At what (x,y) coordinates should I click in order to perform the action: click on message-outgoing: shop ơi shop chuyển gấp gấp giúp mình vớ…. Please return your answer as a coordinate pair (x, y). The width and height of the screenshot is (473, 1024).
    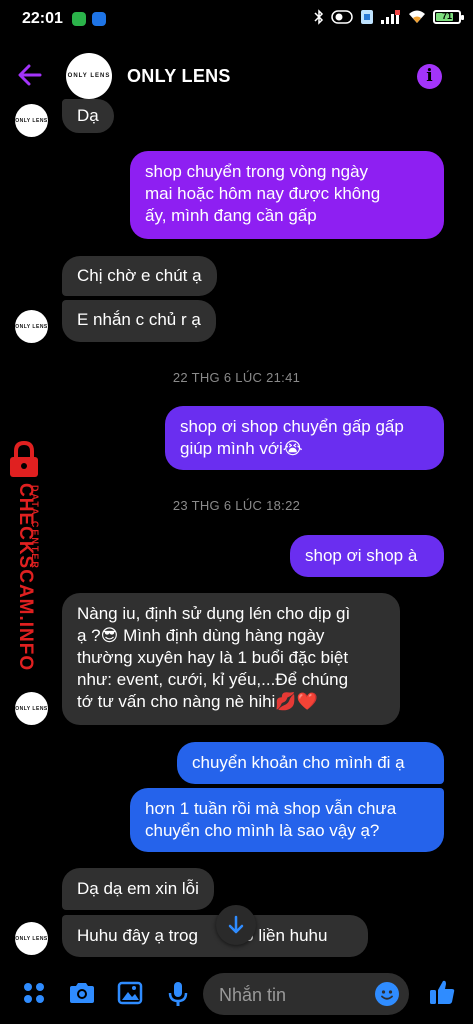
    Looking at the image, I should click on (304, 438).